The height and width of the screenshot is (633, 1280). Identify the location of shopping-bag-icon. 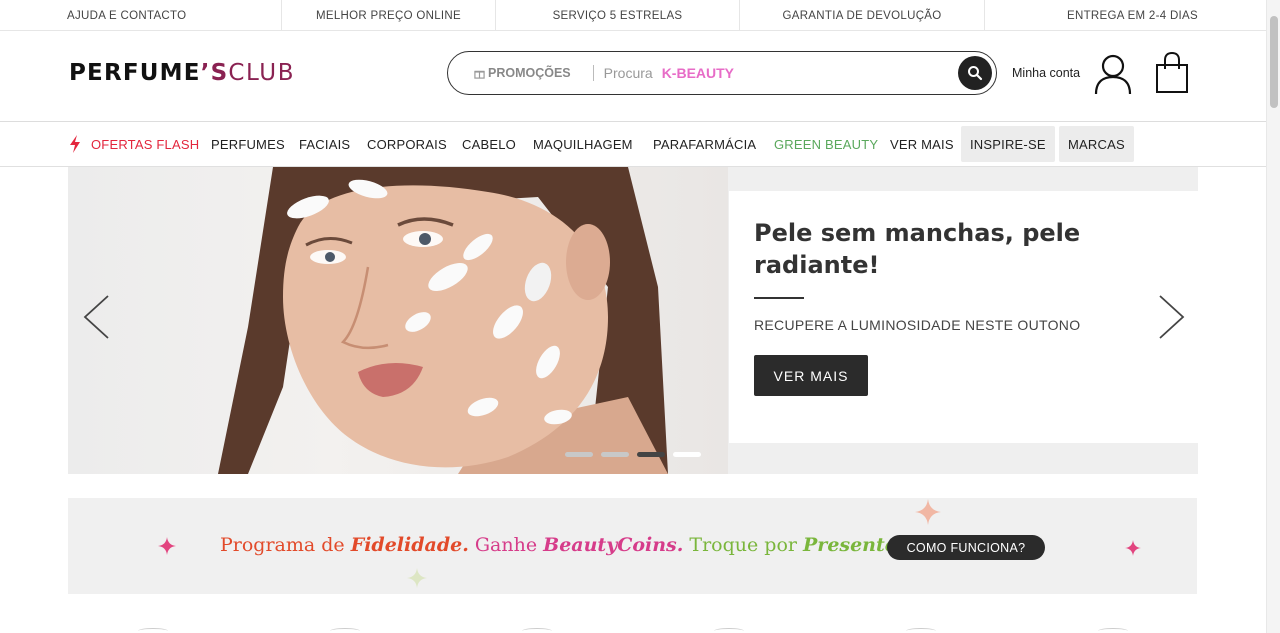
(1172, 73).